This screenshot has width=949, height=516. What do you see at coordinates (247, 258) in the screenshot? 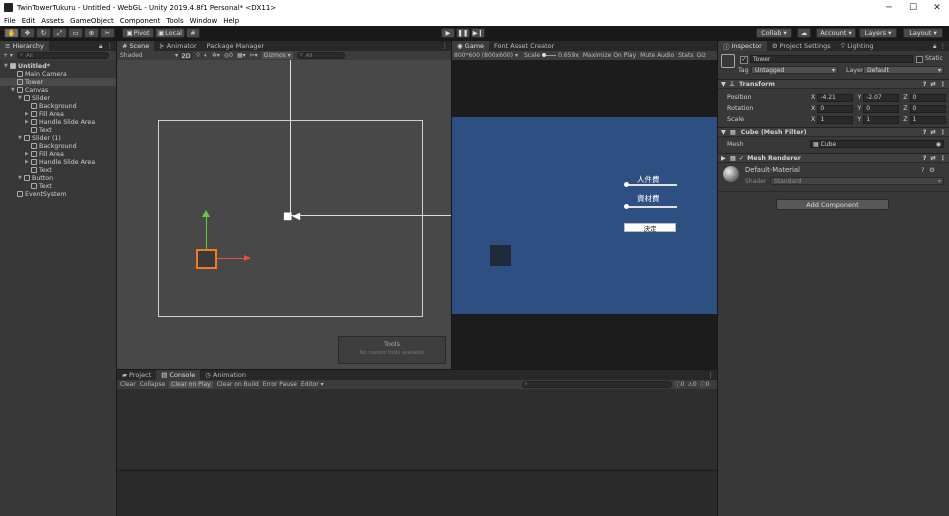
I see `x-axis-arrow-icon` at bounding box center [247, 258].